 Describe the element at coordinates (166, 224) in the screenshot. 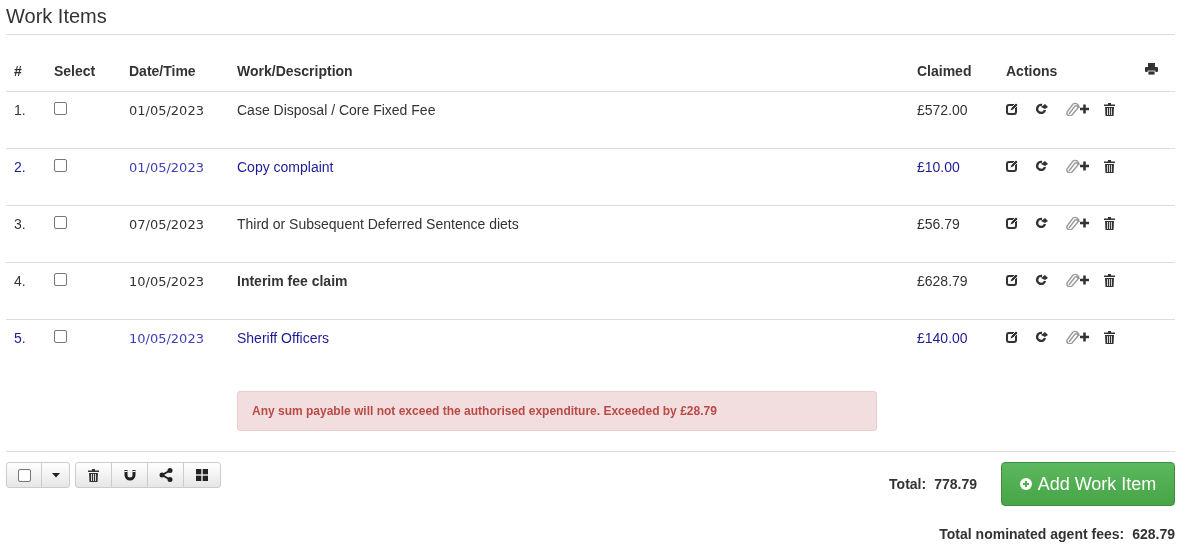

I see `date-cell: 07/05/2023` at that location.